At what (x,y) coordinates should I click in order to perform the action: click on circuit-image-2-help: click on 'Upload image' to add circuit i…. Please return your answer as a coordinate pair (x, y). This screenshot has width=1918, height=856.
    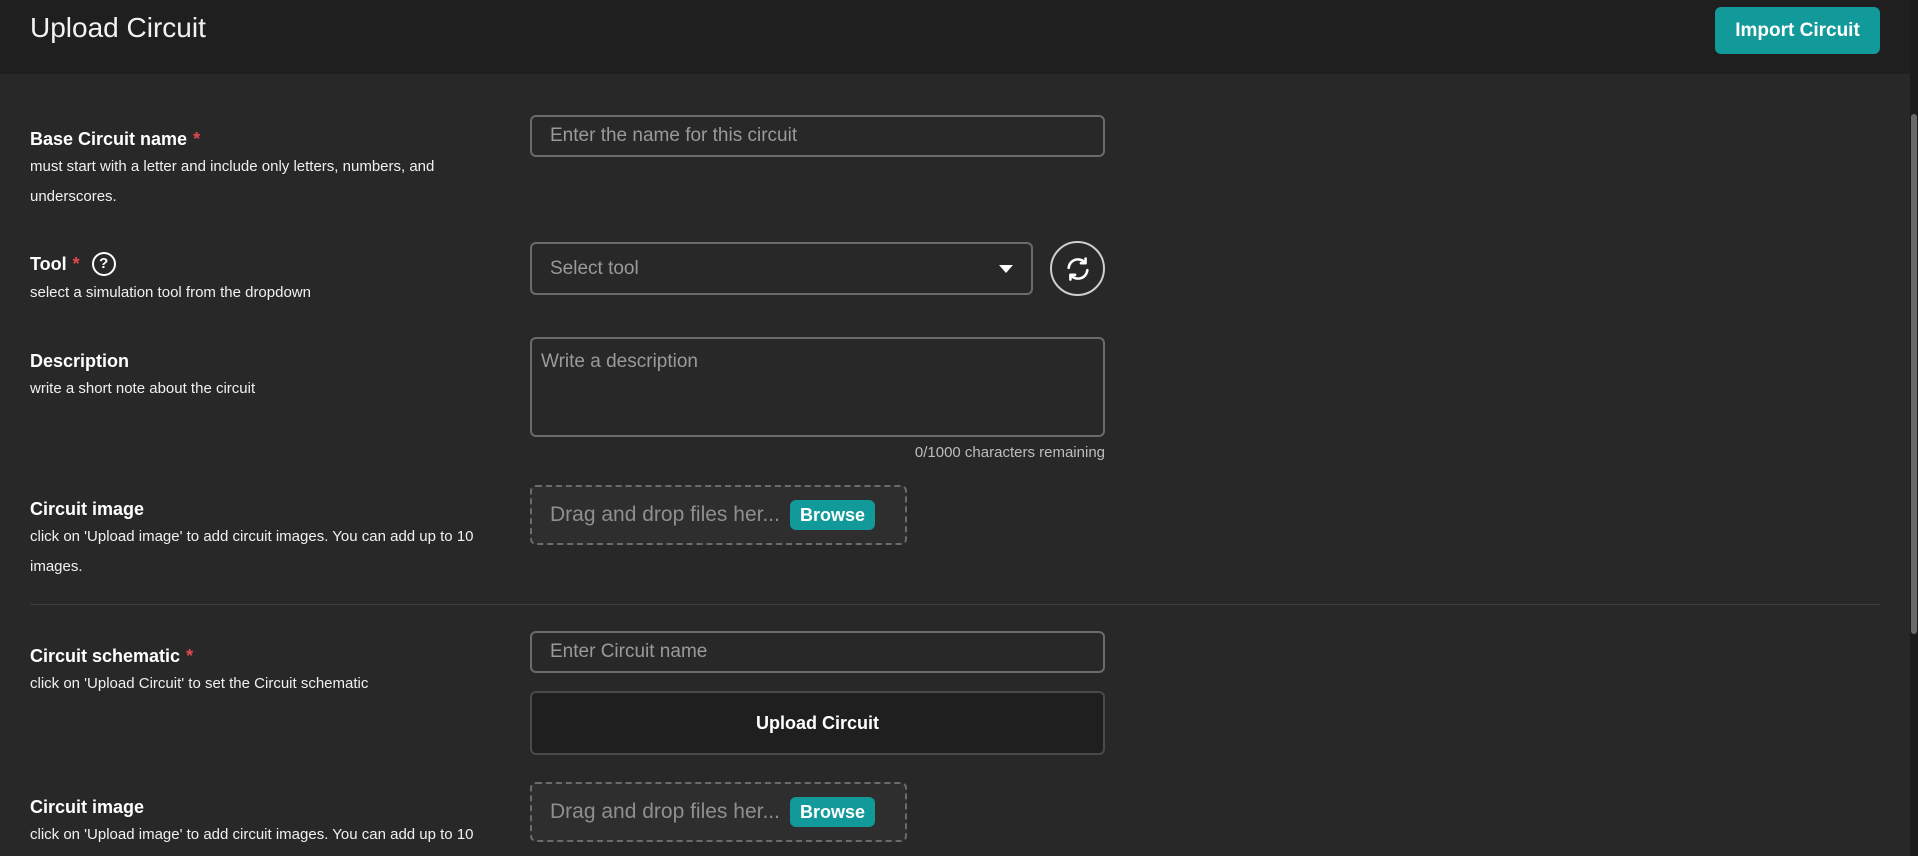
    Looking at the image, I should click on (252, 834).